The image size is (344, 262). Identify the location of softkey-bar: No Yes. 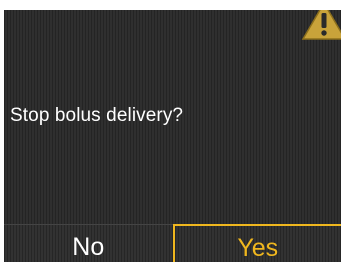
(172, 243).